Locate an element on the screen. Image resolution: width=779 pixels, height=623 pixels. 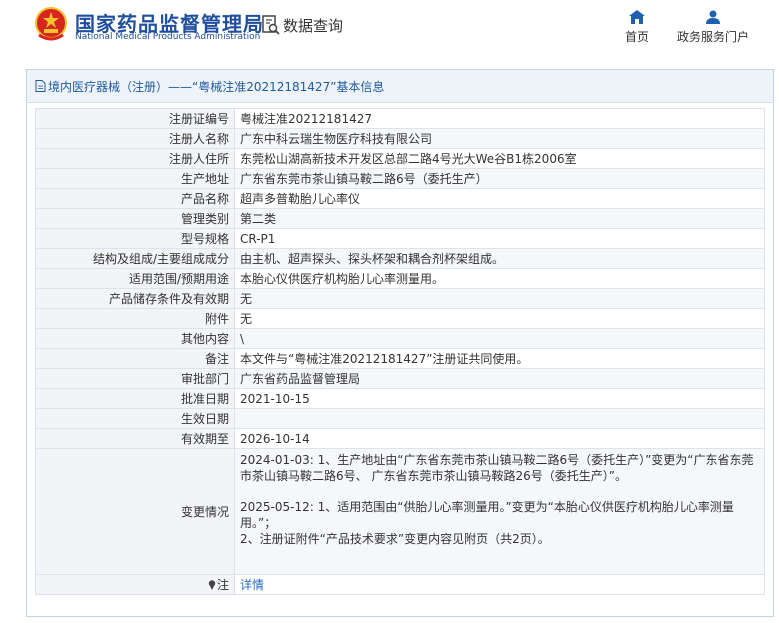
table-row: 注册人名称 广东中科云瑞生物医疗科技有限公司 is located at coordinates (400, 138).